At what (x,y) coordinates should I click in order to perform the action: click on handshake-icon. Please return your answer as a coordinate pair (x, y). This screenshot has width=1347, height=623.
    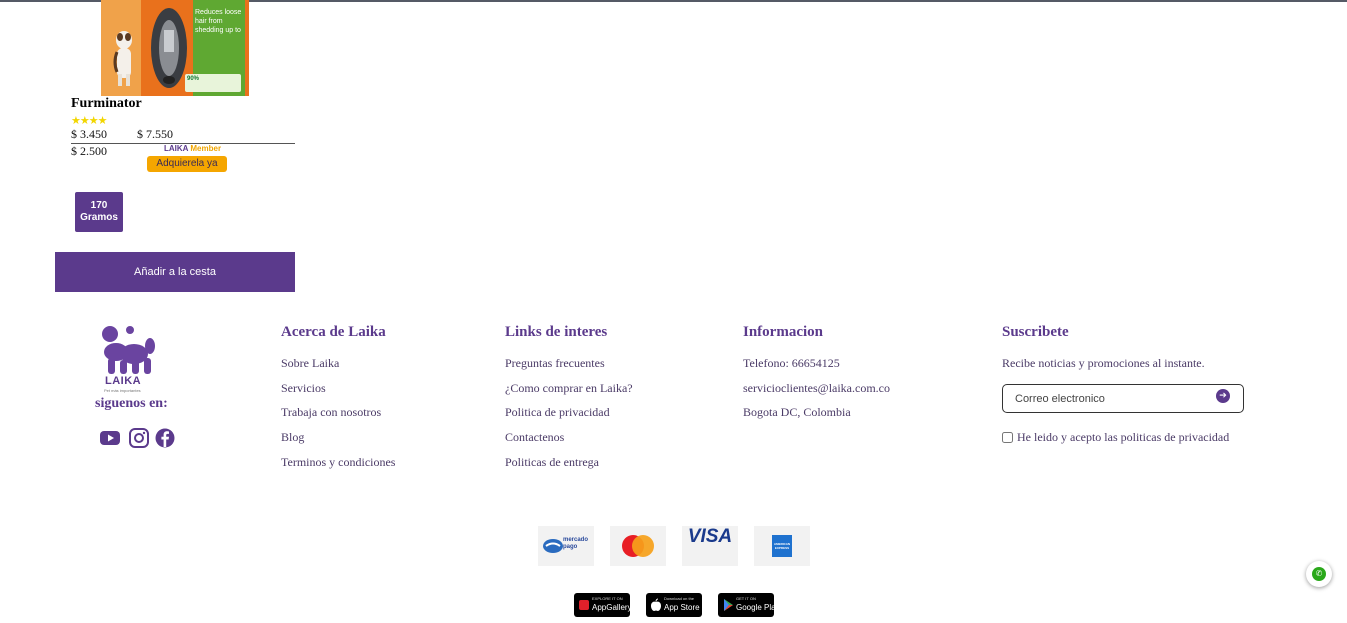
    Looking at the image, I should click on (553, 546).